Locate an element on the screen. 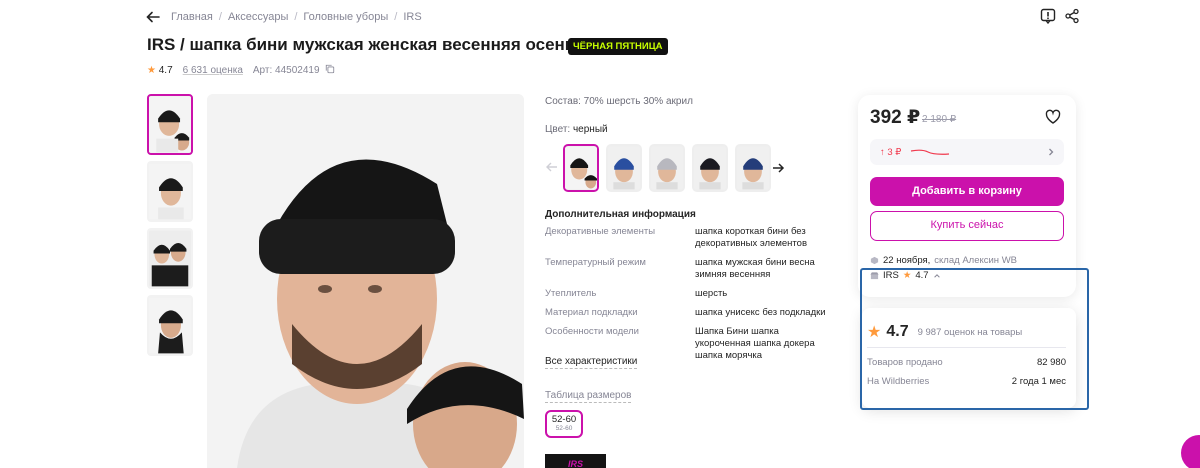 The image size is (1200, 468). brand-logo-text: IRS is located at coordinates (575, 463).